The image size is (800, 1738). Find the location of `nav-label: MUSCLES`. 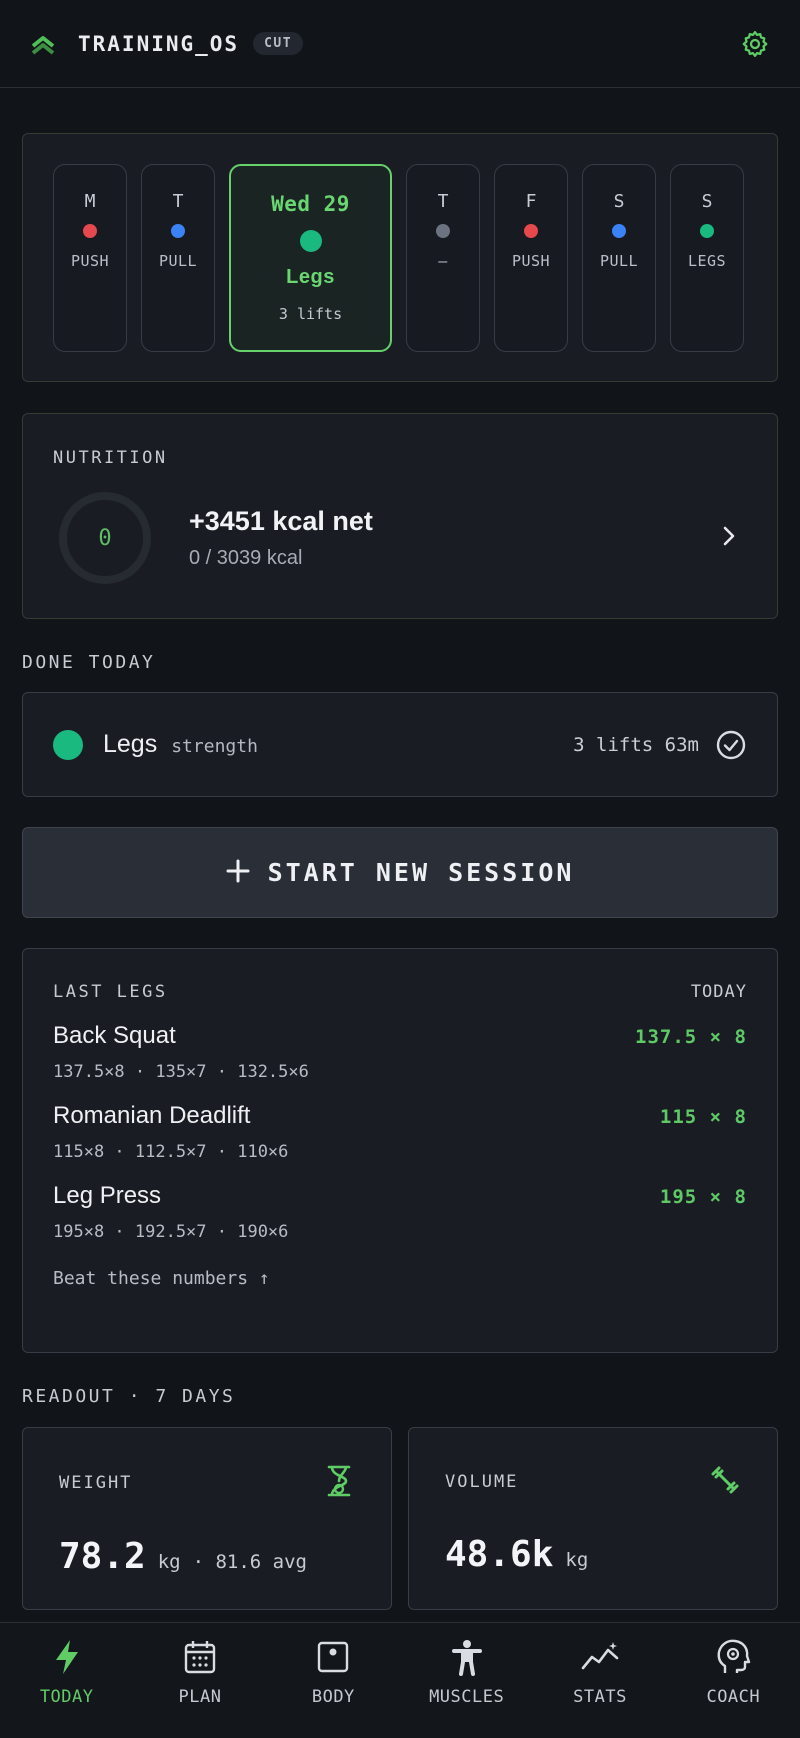

nav-label: MUSCLES is located at coordinates (467, 1697).